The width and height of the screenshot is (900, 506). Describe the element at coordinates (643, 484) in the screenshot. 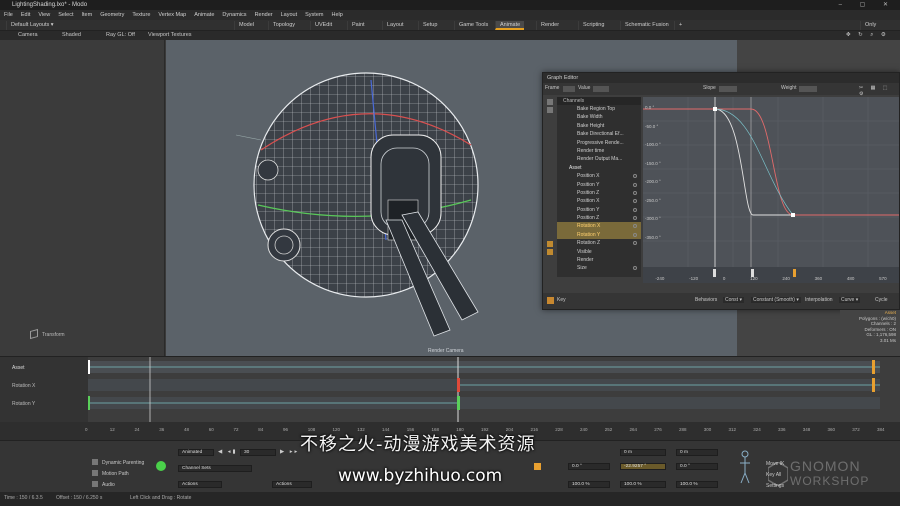

I see `scale-y-field: 100.0 %` at that location.